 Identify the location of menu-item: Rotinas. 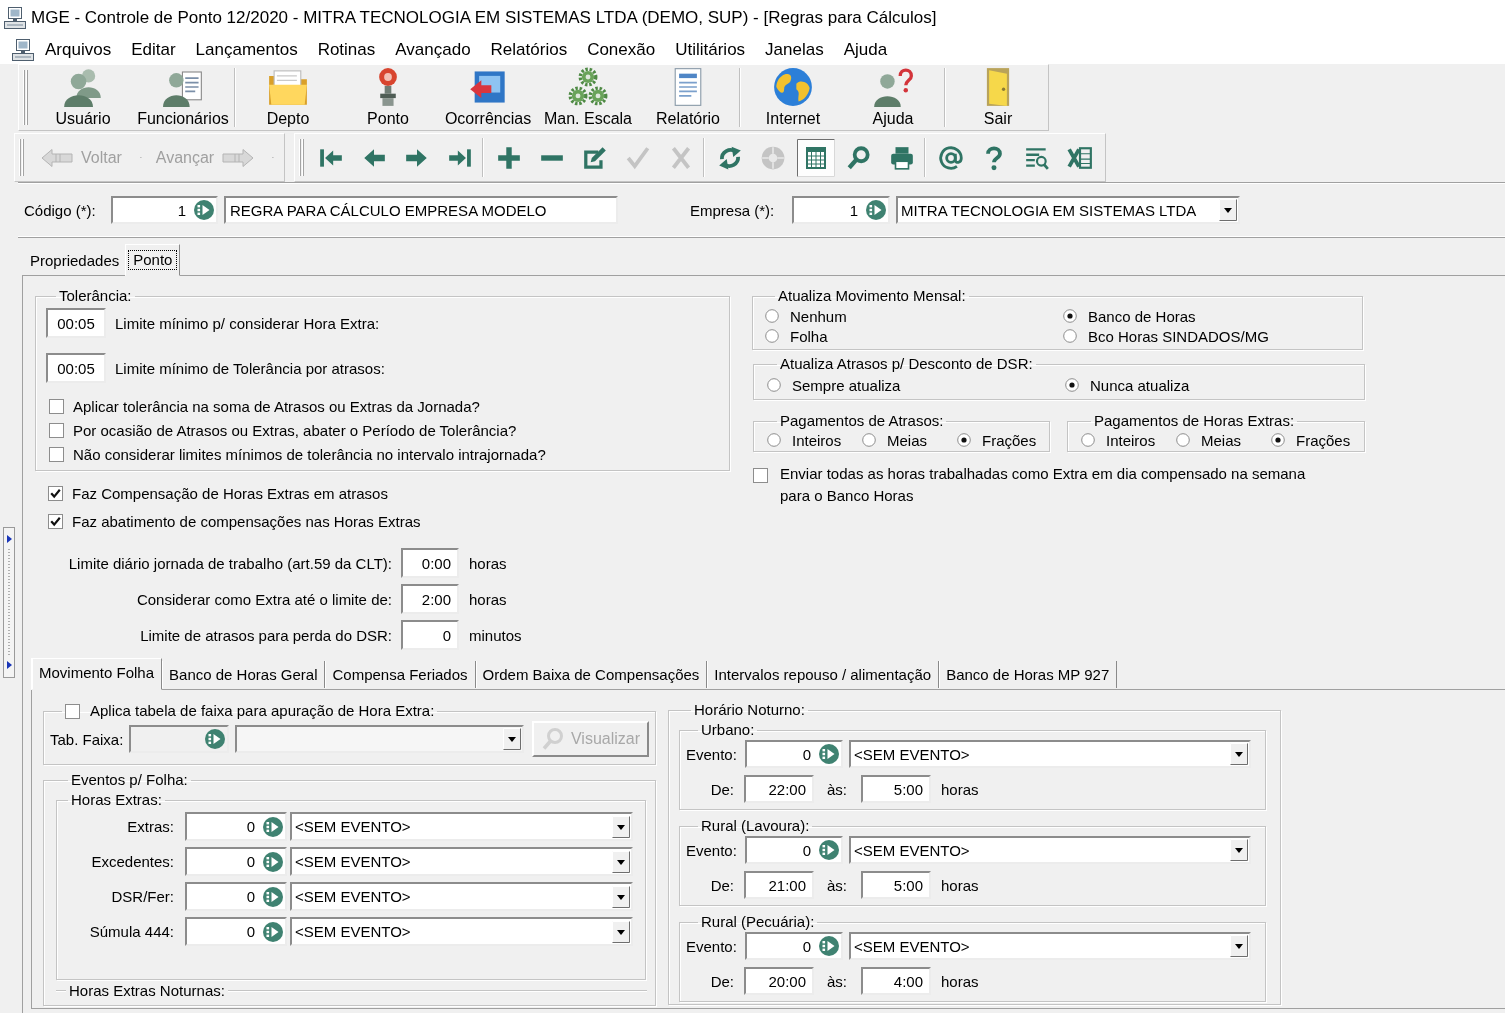
(346, 50).